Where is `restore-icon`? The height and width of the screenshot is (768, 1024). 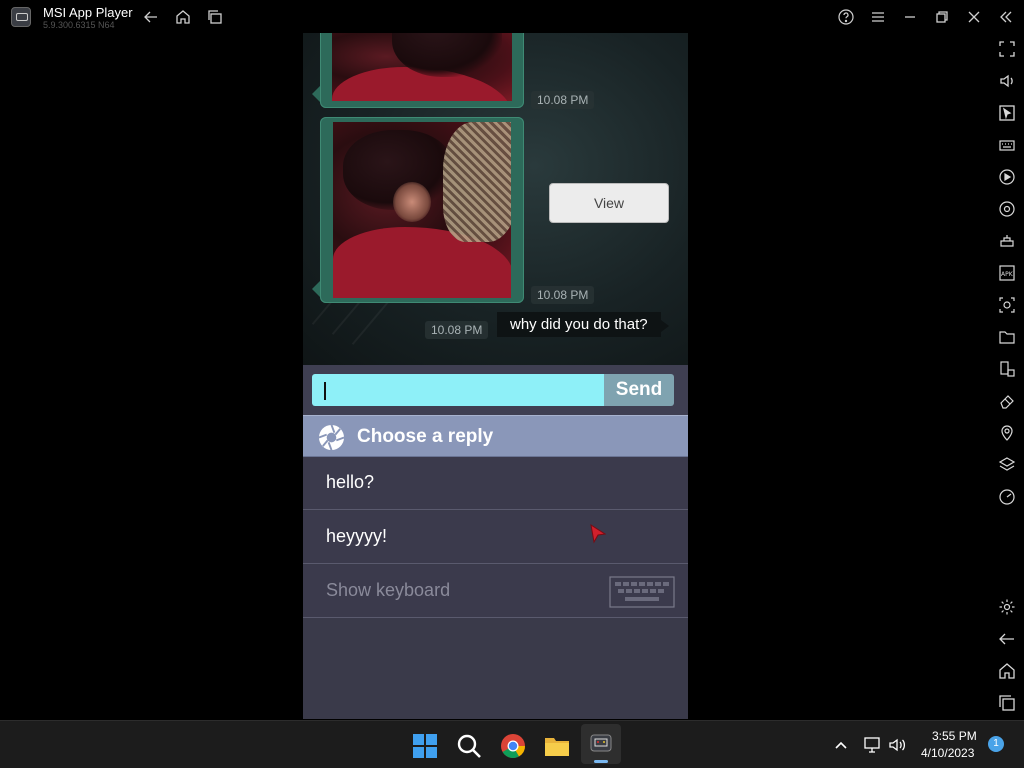 restore-icon is located at coordinates (942, 17).